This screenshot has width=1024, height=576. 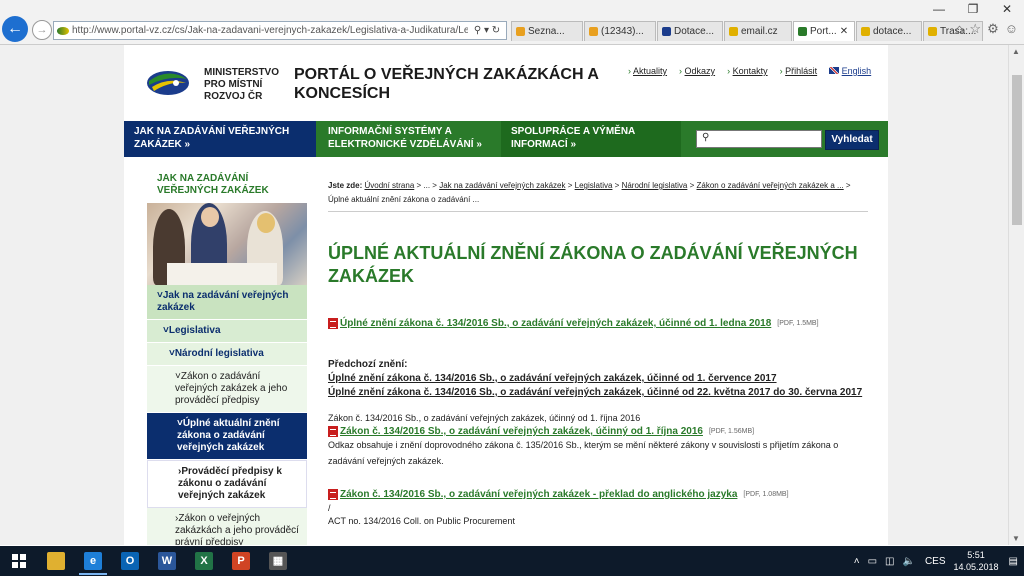 What do you see at coordinates (345, 185) in the screenshot?
I see `breadcrumb-prefix: Jste zde:` at bounding box center [345, 185].